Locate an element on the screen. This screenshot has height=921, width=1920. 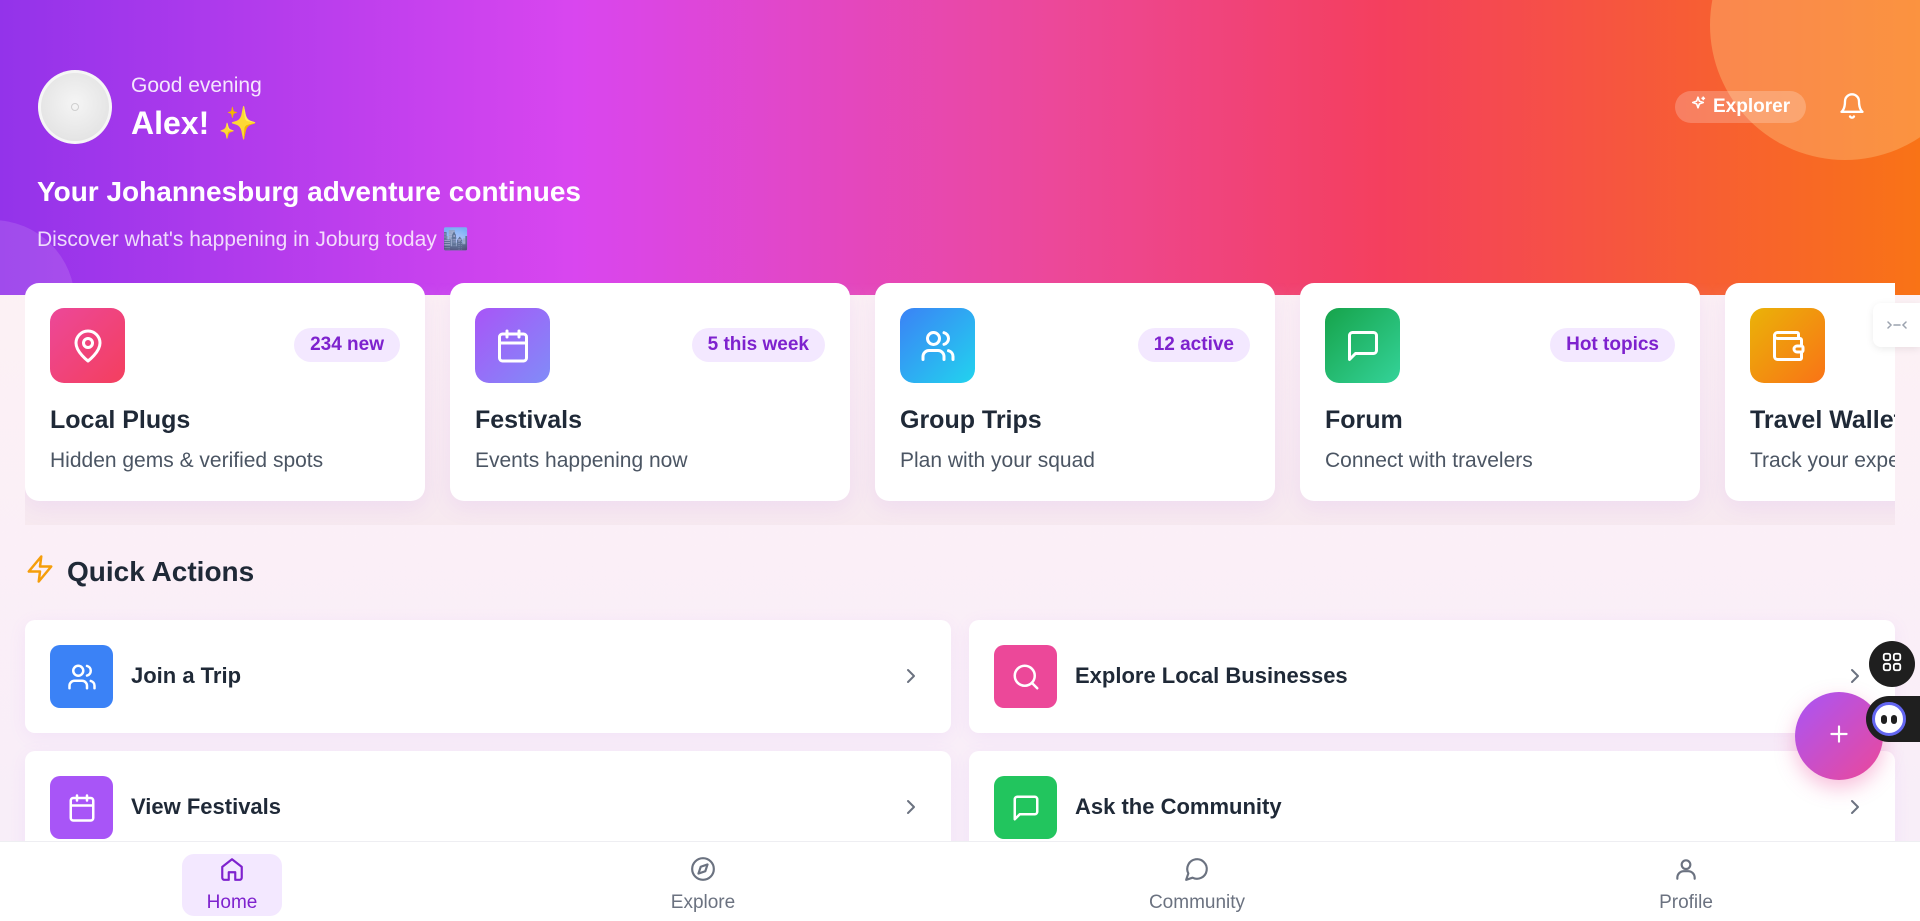
apps-grid-button is located at coordinates (1892, 664).